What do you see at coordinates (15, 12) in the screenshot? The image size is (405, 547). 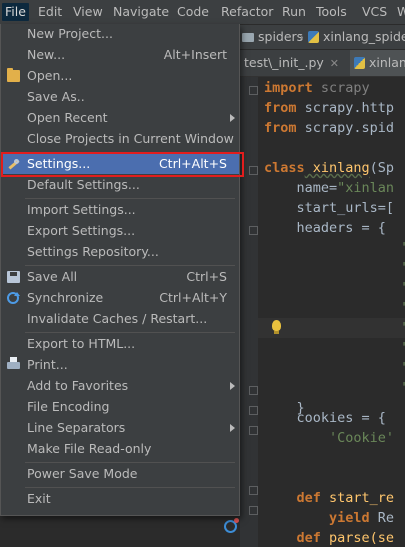 I see `menu-file: File` at bounding box center [15, 12].